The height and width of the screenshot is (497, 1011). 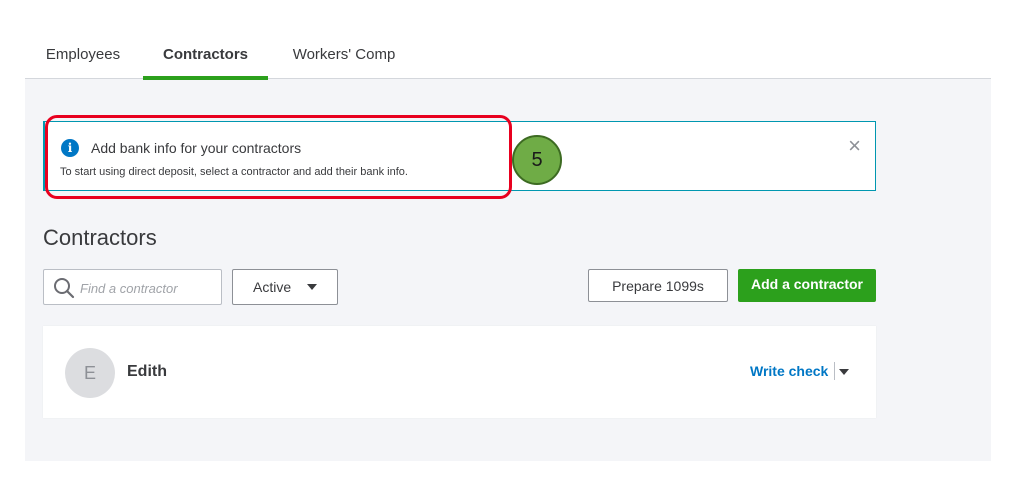 What do you see at coordinates (344, 50) in the screenshot?
I see `tab-workers-comp: Workers' Comp` at bounding box center [344, 50].